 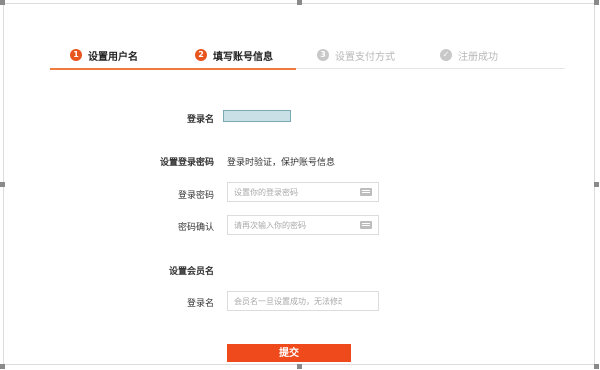 I want to click on step-number-badge: 2, so click(x=201, y=55).